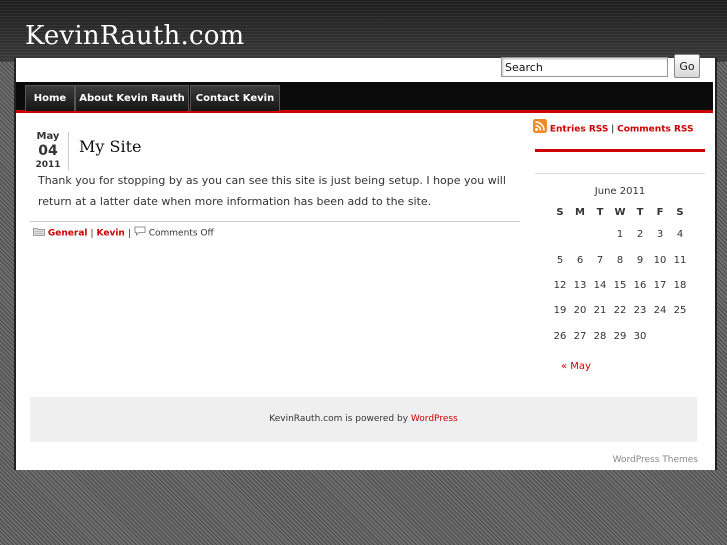  What do you see at coordinates (600, 260) in the screenshot?
I see `calendar-day: 7` at bounding box center [600, 260].